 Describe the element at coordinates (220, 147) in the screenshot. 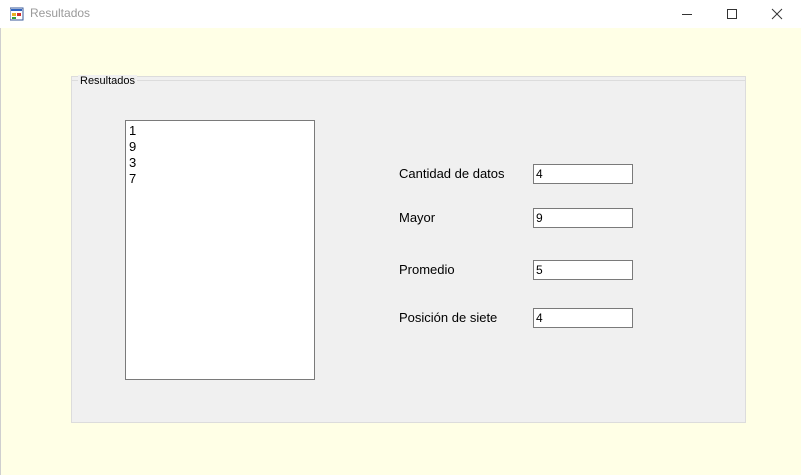

I see `list-item: 9` at that location.